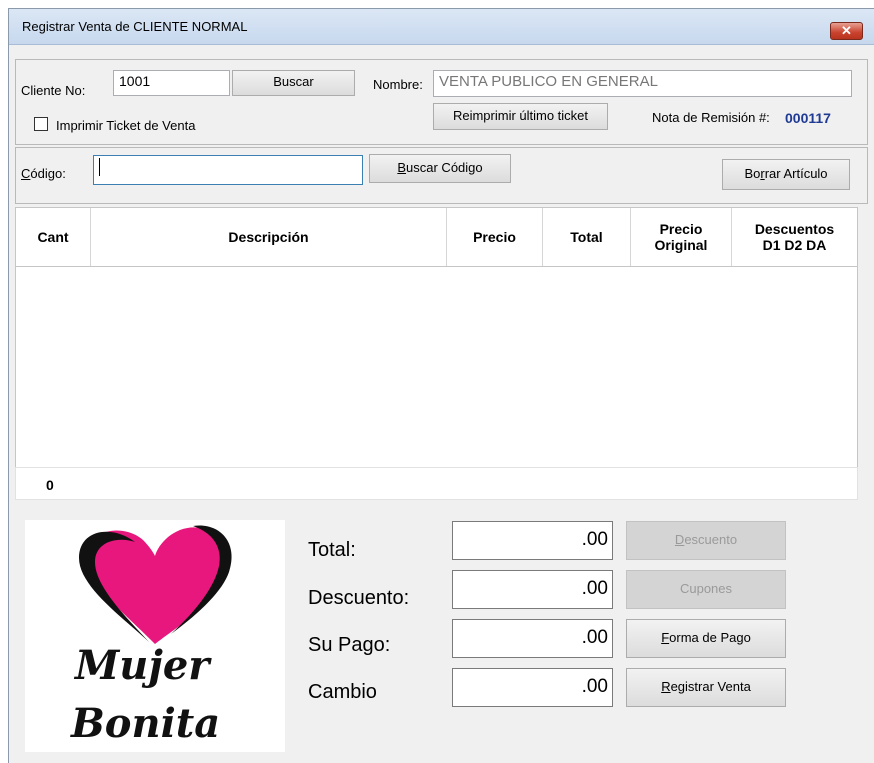 This screenshot has width=874, height=763. Describe the element at coordinates (642, 83) in the screenshot. I see `name-field: VENTA PUBLICO EN GENERAL` at that location.